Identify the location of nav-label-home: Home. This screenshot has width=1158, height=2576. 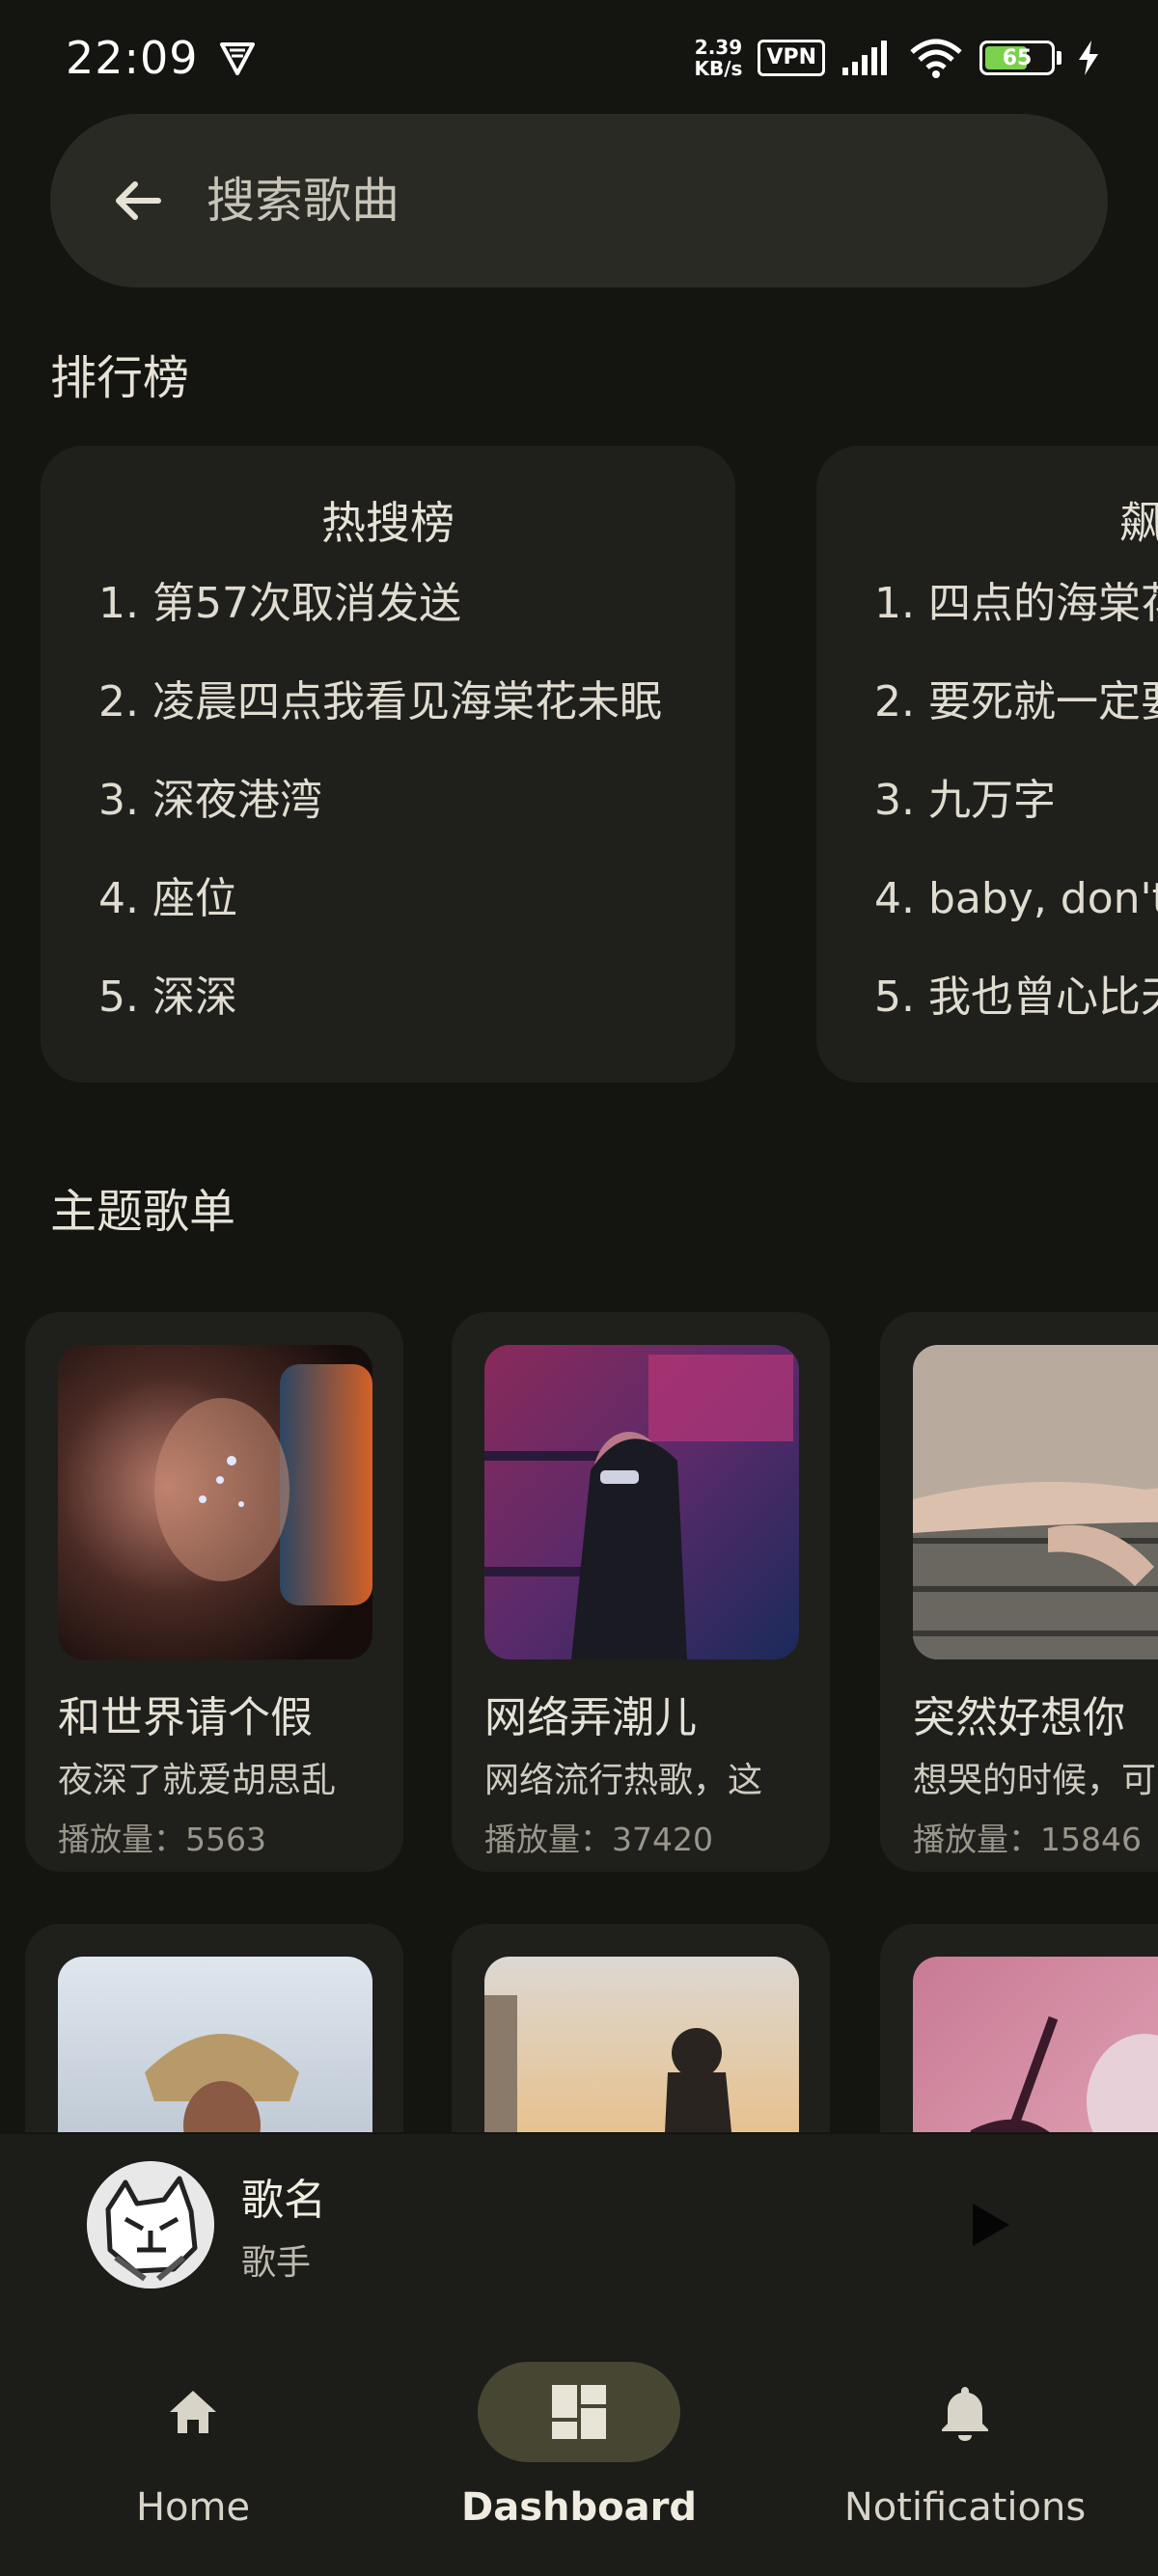
(193, 2508).